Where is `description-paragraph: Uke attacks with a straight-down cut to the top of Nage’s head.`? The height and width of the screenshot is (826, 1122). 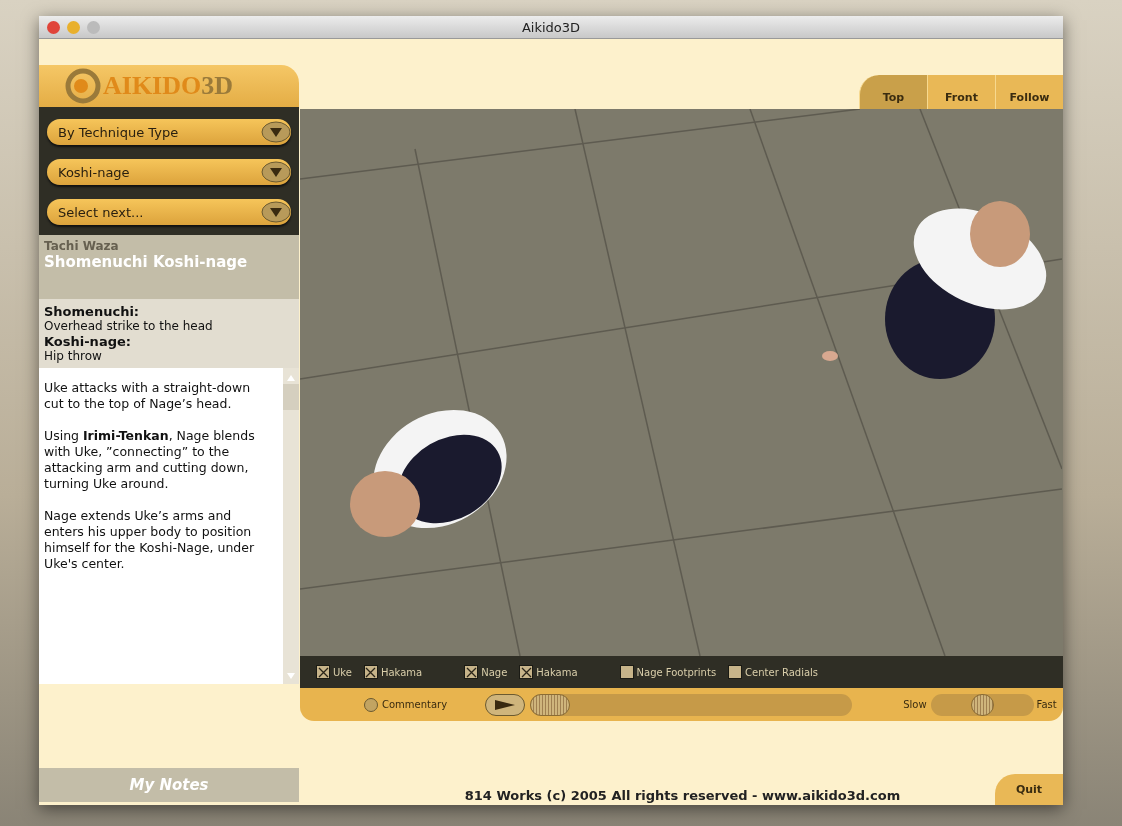 description-paragraph: Uke attacks with a straight-down cut to the top of Nage’s head. is located at coordinates (148, 396).